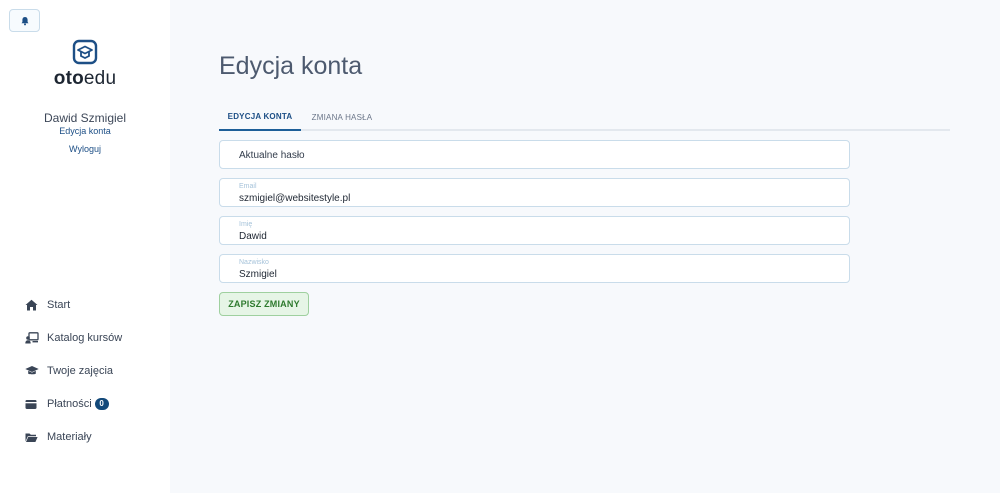  Describe the element at coordinates (584, 117) in the screenshot. I see `account-tabs: EDYCJA KONTA ZMIANA HASŁA` at that location.